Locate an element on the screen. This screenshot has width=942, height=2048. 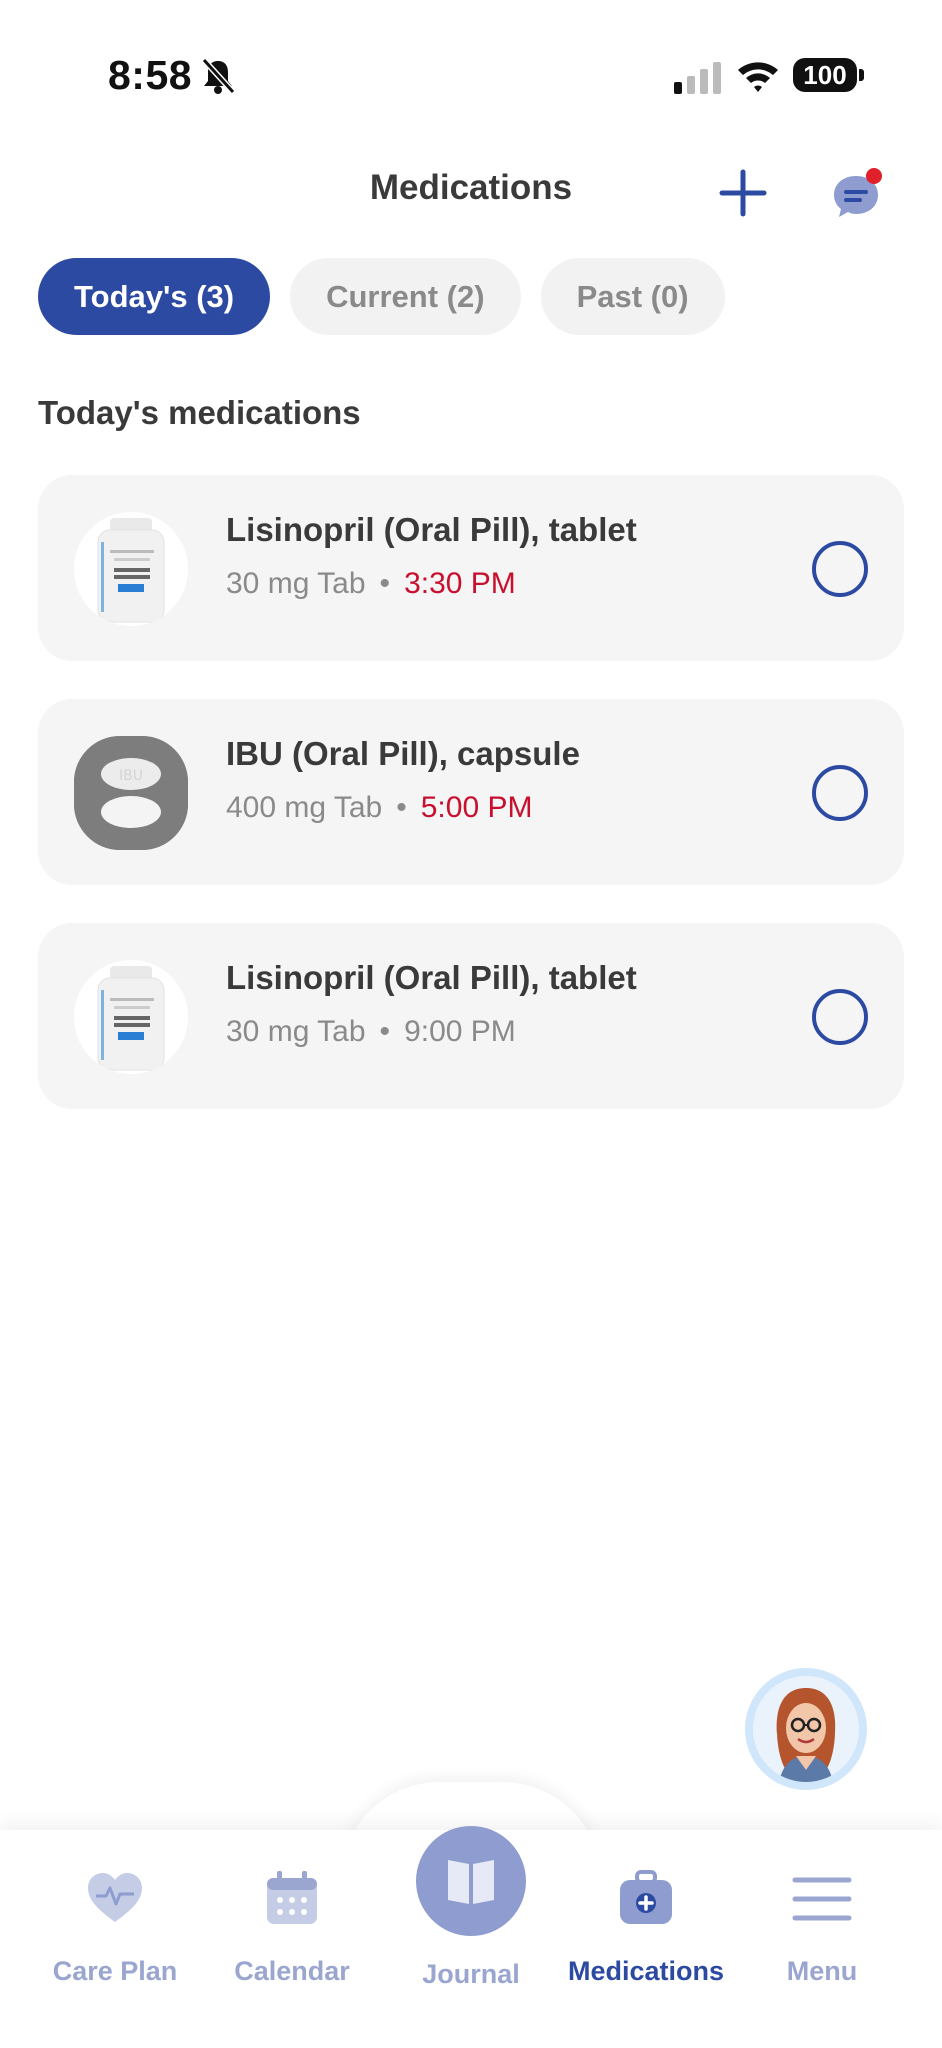
svg-text: IBU is located at coordinates (131, 776).